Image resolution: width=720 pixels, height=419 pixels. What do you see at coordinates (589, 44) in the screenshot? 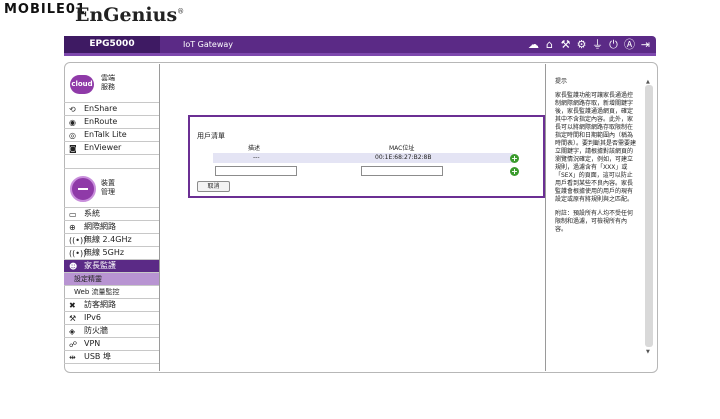
I see `toolbar-icons: ☁ ⌂ ⚒ ⚙ ⏚ ⏻ Ⓐ ⇥` at bounding box center [589, 44].